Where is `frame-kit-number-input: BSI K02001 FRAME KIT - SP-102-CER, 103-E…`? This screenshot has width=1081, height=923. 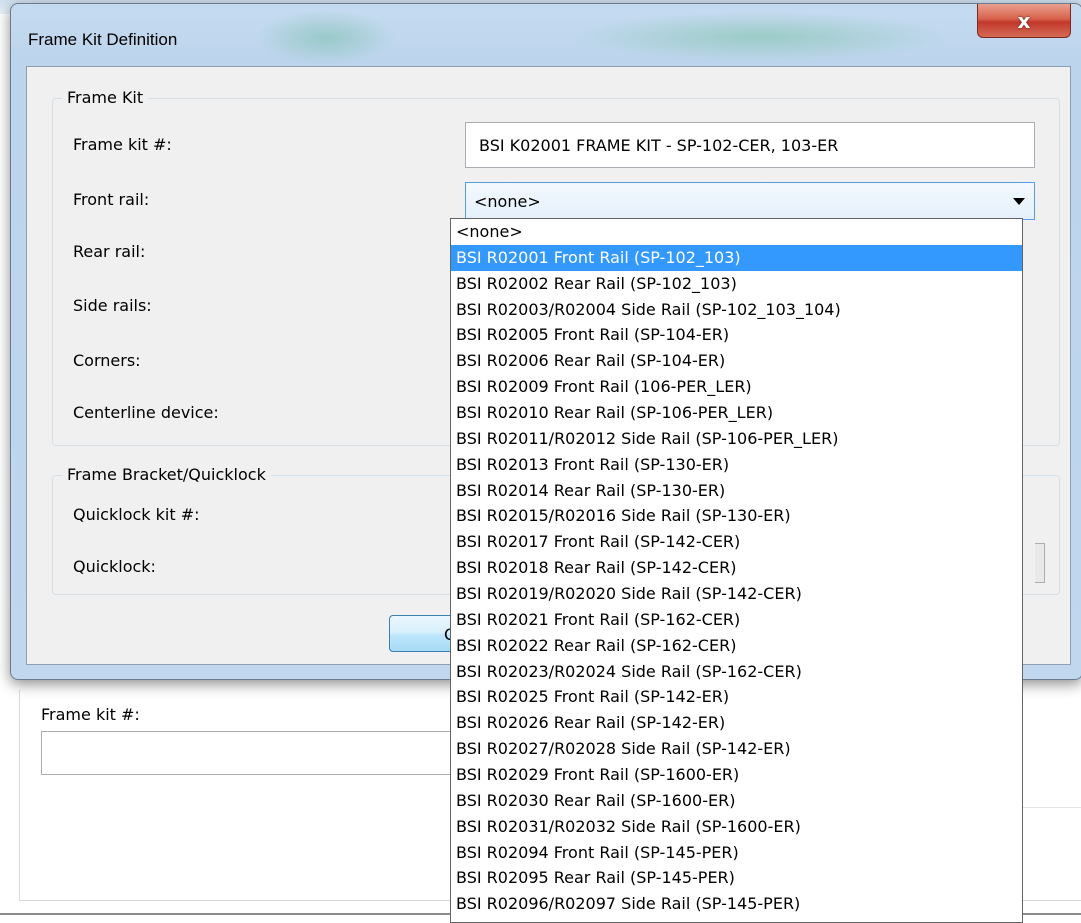 frame-kit-number-input: BSI K02001 FRAME KIT - SP-102-CER, 103-E… is located at coordinates (750, 145).